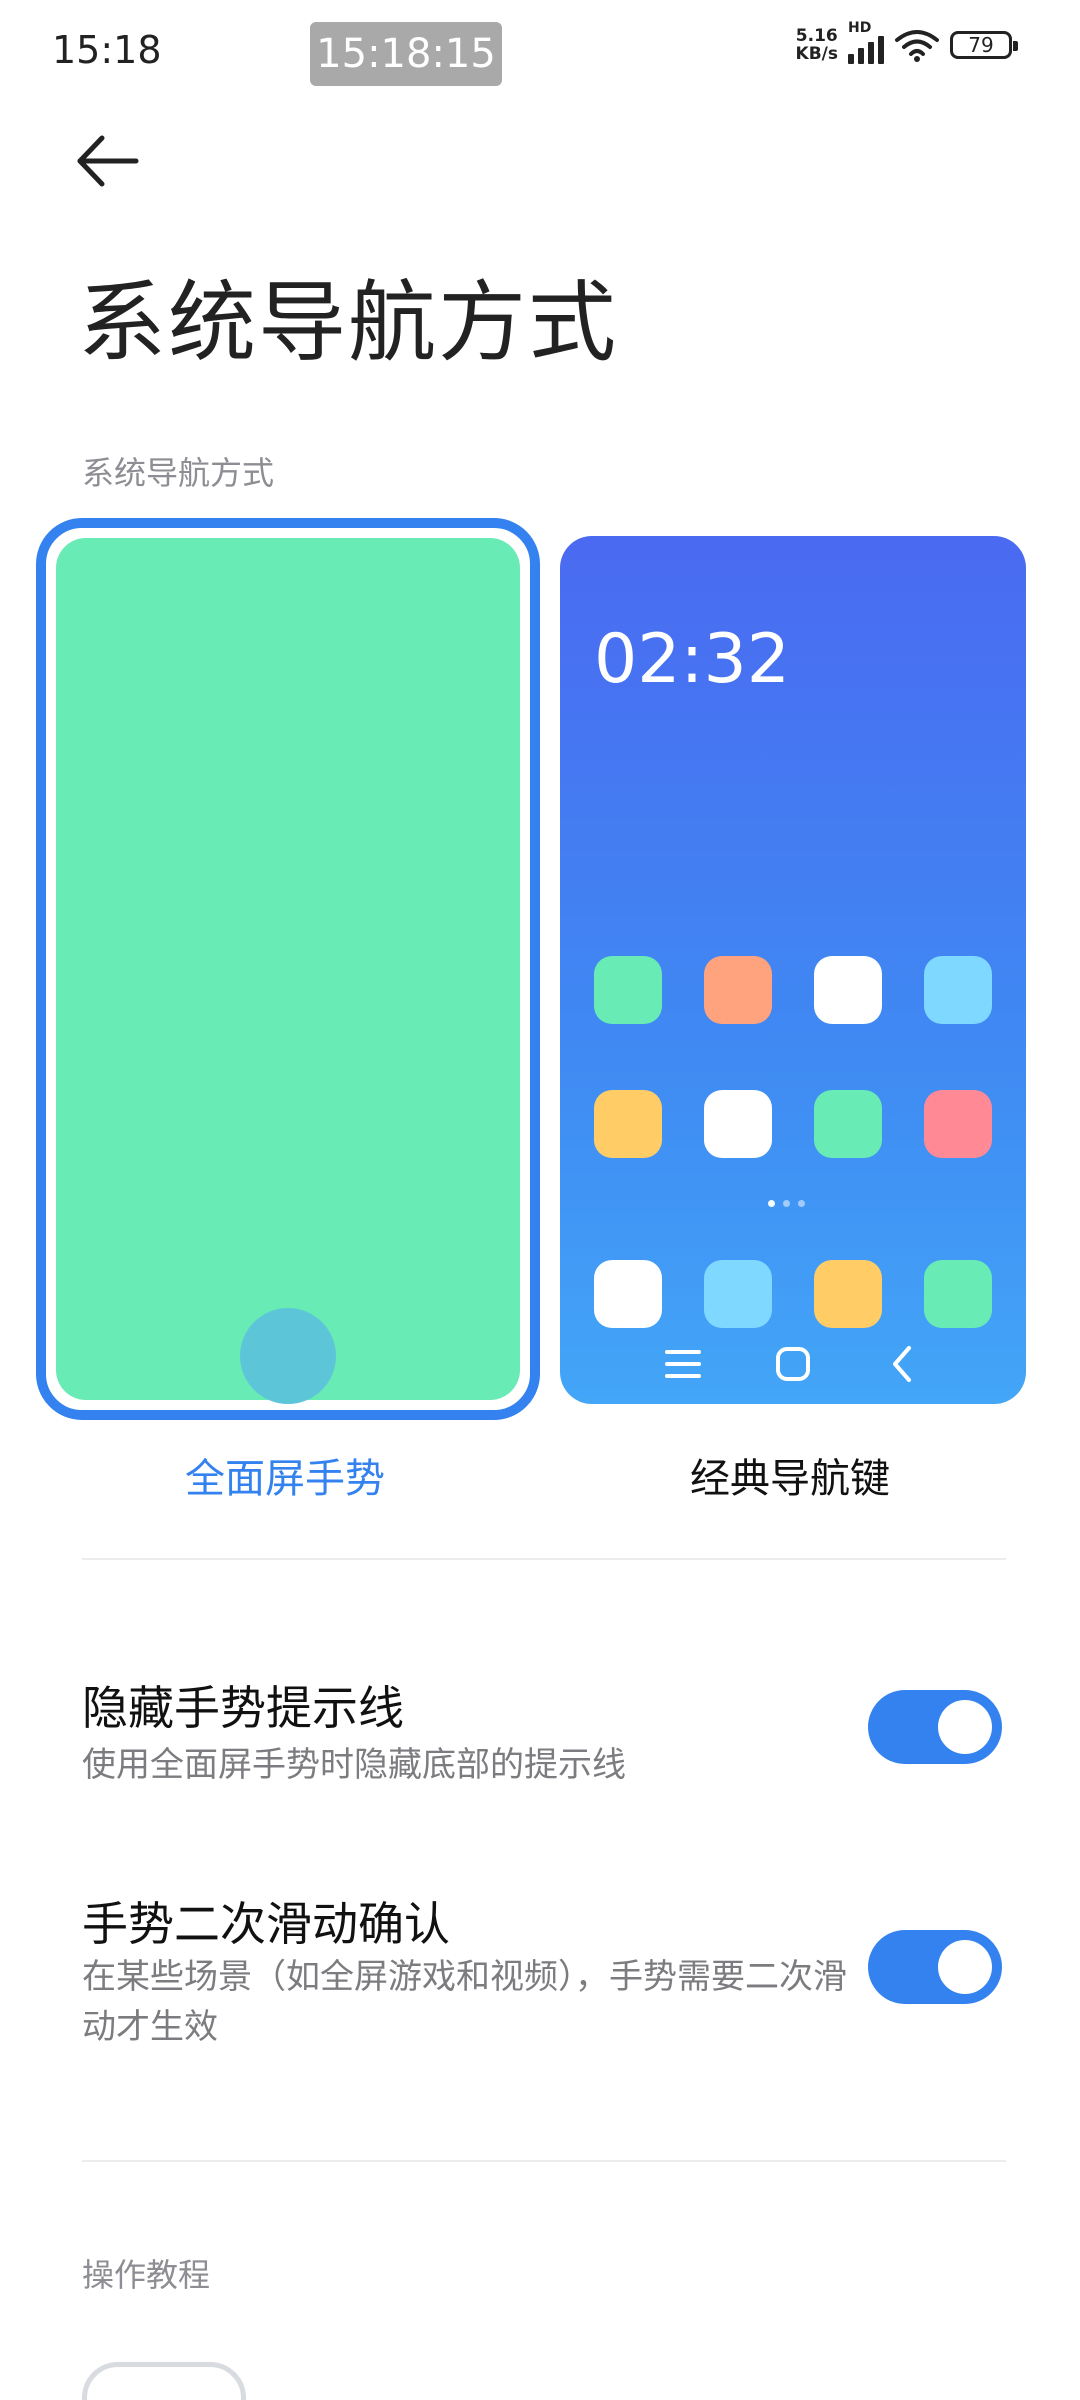 This screenshot has height=2400, width=1080. I want to click on back-icon, so click(902, 1364).